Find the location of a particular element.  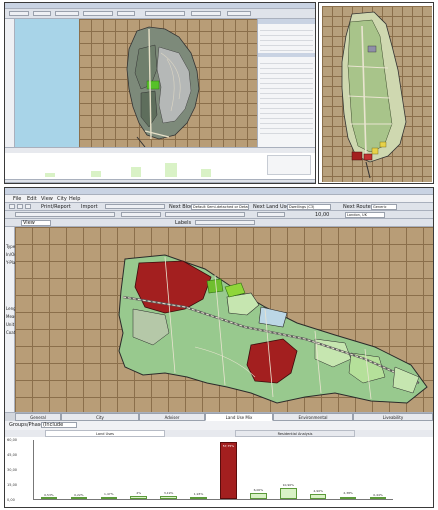

secondary-toolbar: 10,00 London, UK is located at coordinates (219, 215).